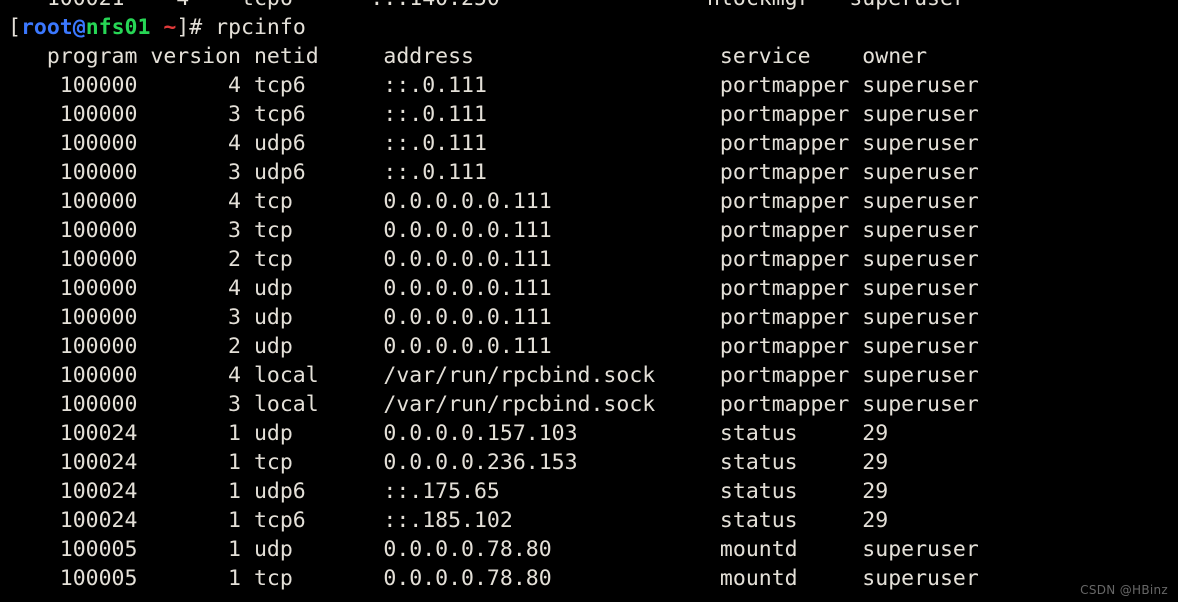 The image size is (1178, 602). What do you see at coordinates (79, 27) in the screenshot?
I see `prompt-at-symbol: @` at bounding box center [79, 27].